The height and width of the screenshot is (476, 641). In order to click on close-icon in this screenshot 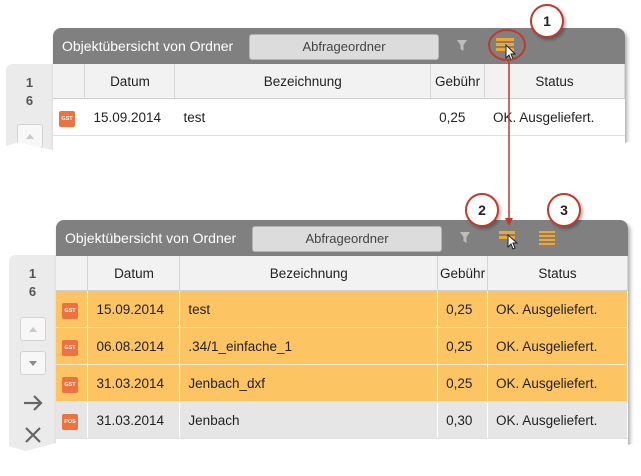, I will do `click(32, 435)`.